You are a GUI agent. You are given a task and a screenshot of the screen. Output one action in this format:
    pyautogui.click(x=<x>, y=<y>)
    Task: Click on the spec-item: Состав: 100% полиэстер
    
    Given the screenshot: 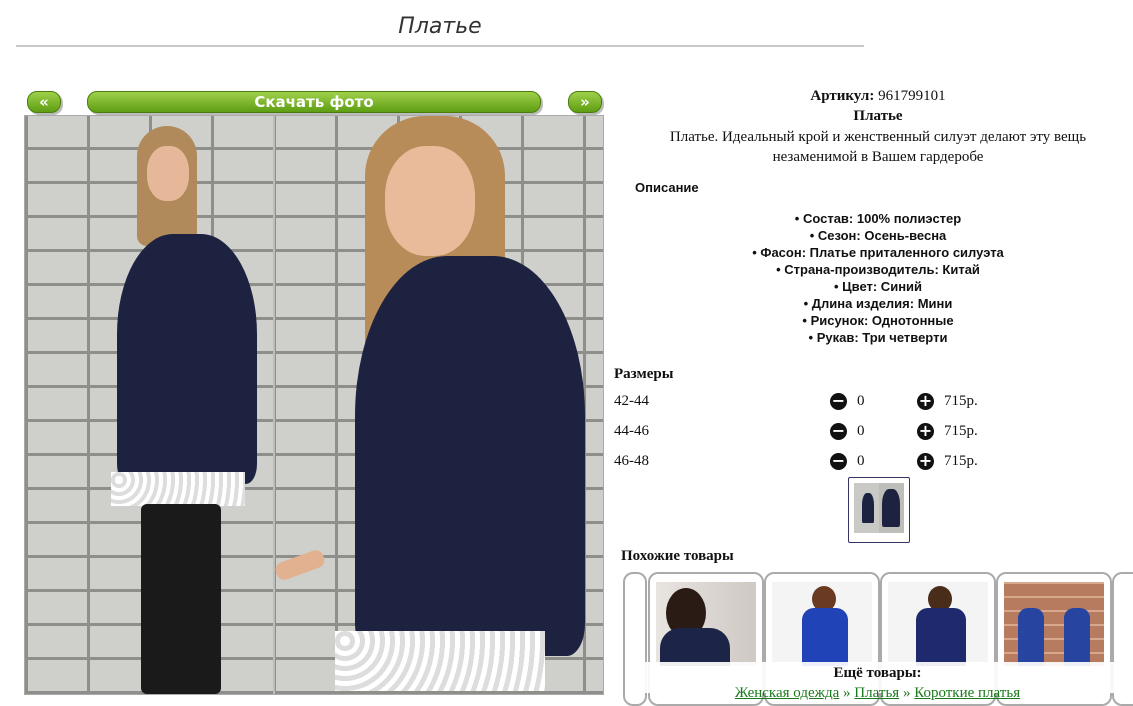 What is the action you would take?
    pyautogui.click(x=872, y=218)
    